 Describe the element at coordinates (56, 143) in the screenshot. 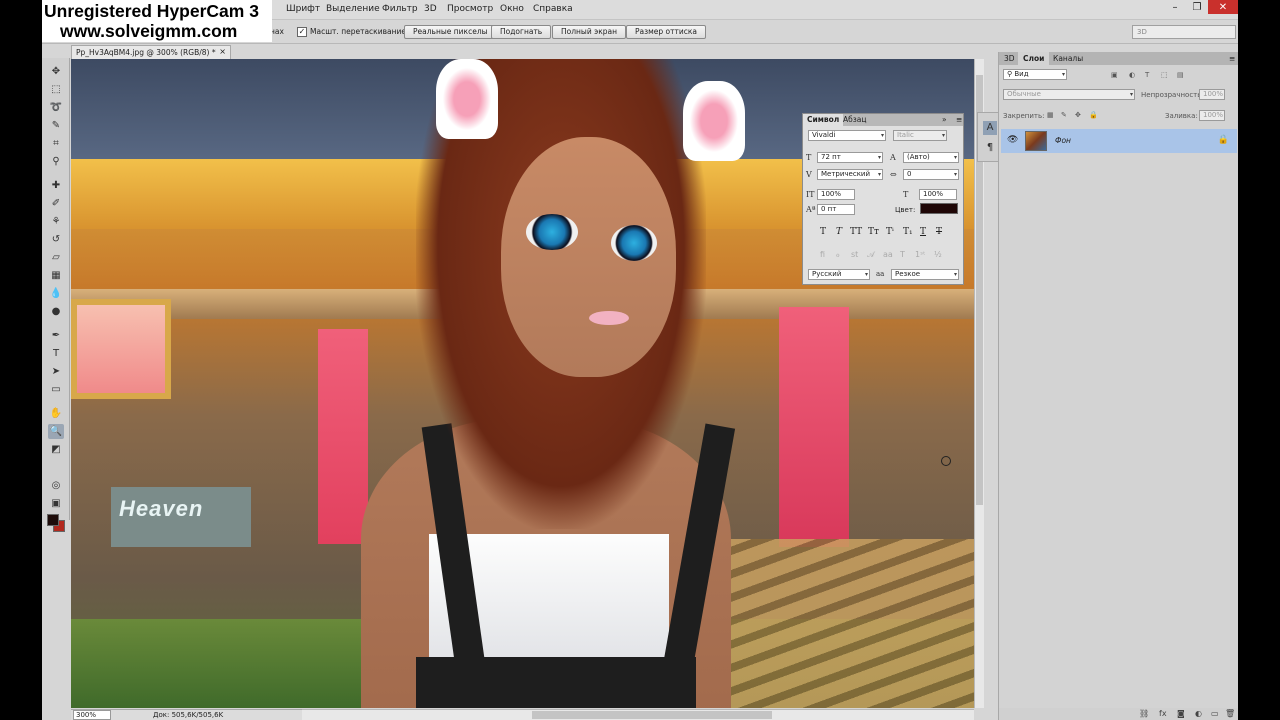

I see `crop-tool-icon: ⌗` at that location.